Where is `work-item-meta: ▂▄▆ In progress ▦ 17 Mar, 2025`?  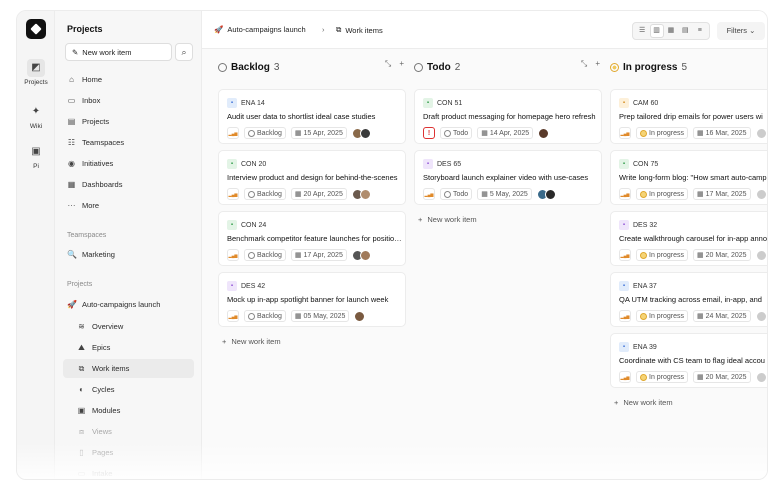 work-item-meta: ▂▄▆ In progress ▦ 17 Mar, 2025 is located at coordinates (693, 194).